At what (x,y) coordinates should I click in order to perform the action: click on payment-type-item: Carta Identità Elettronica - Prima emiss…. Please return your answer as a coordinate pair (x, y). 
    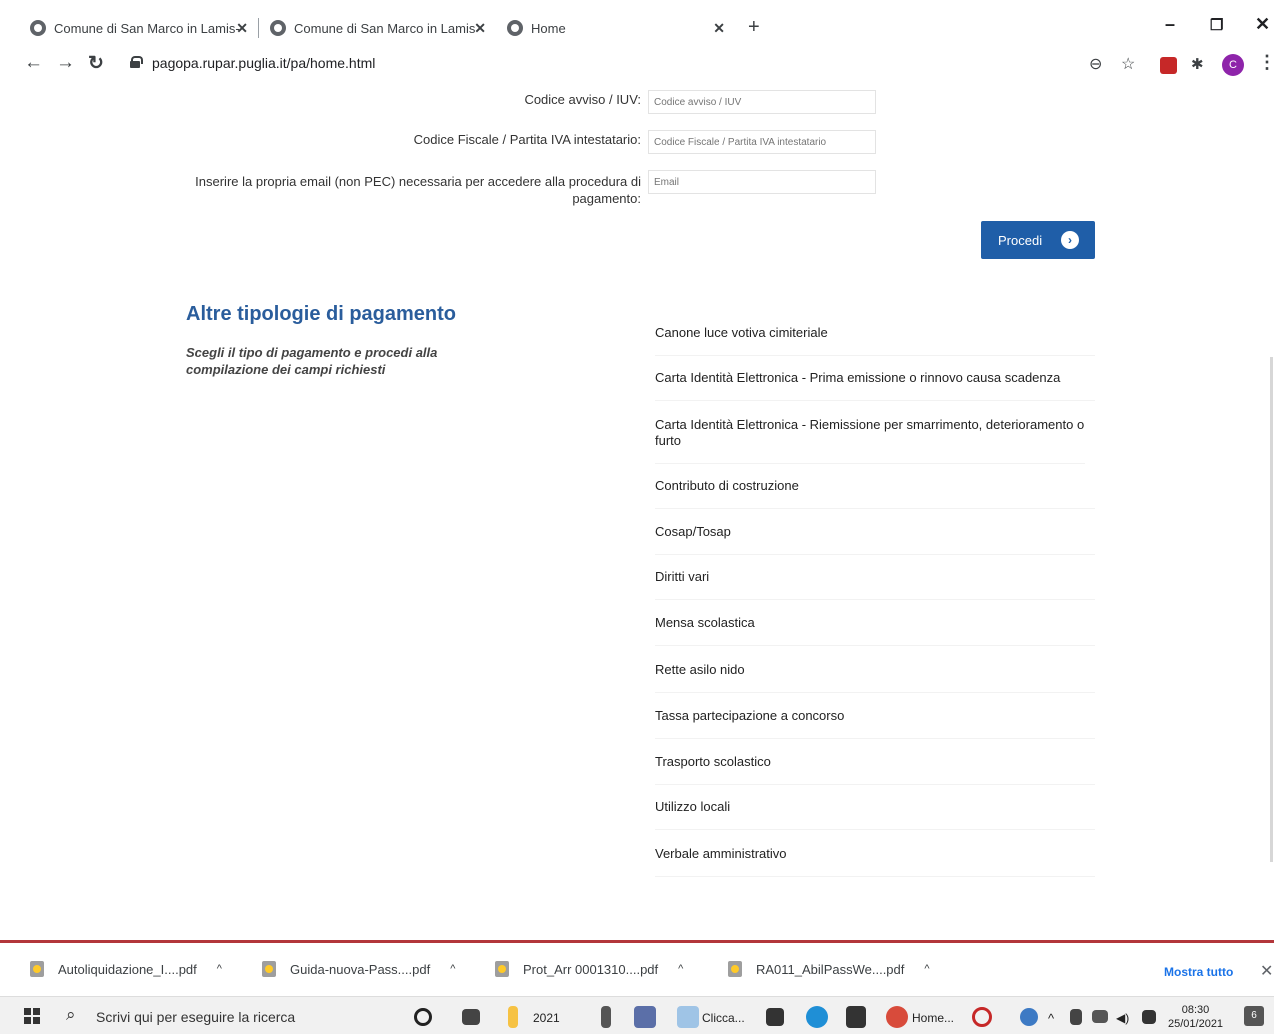
    Looking at the image, I should click on (875, 385).